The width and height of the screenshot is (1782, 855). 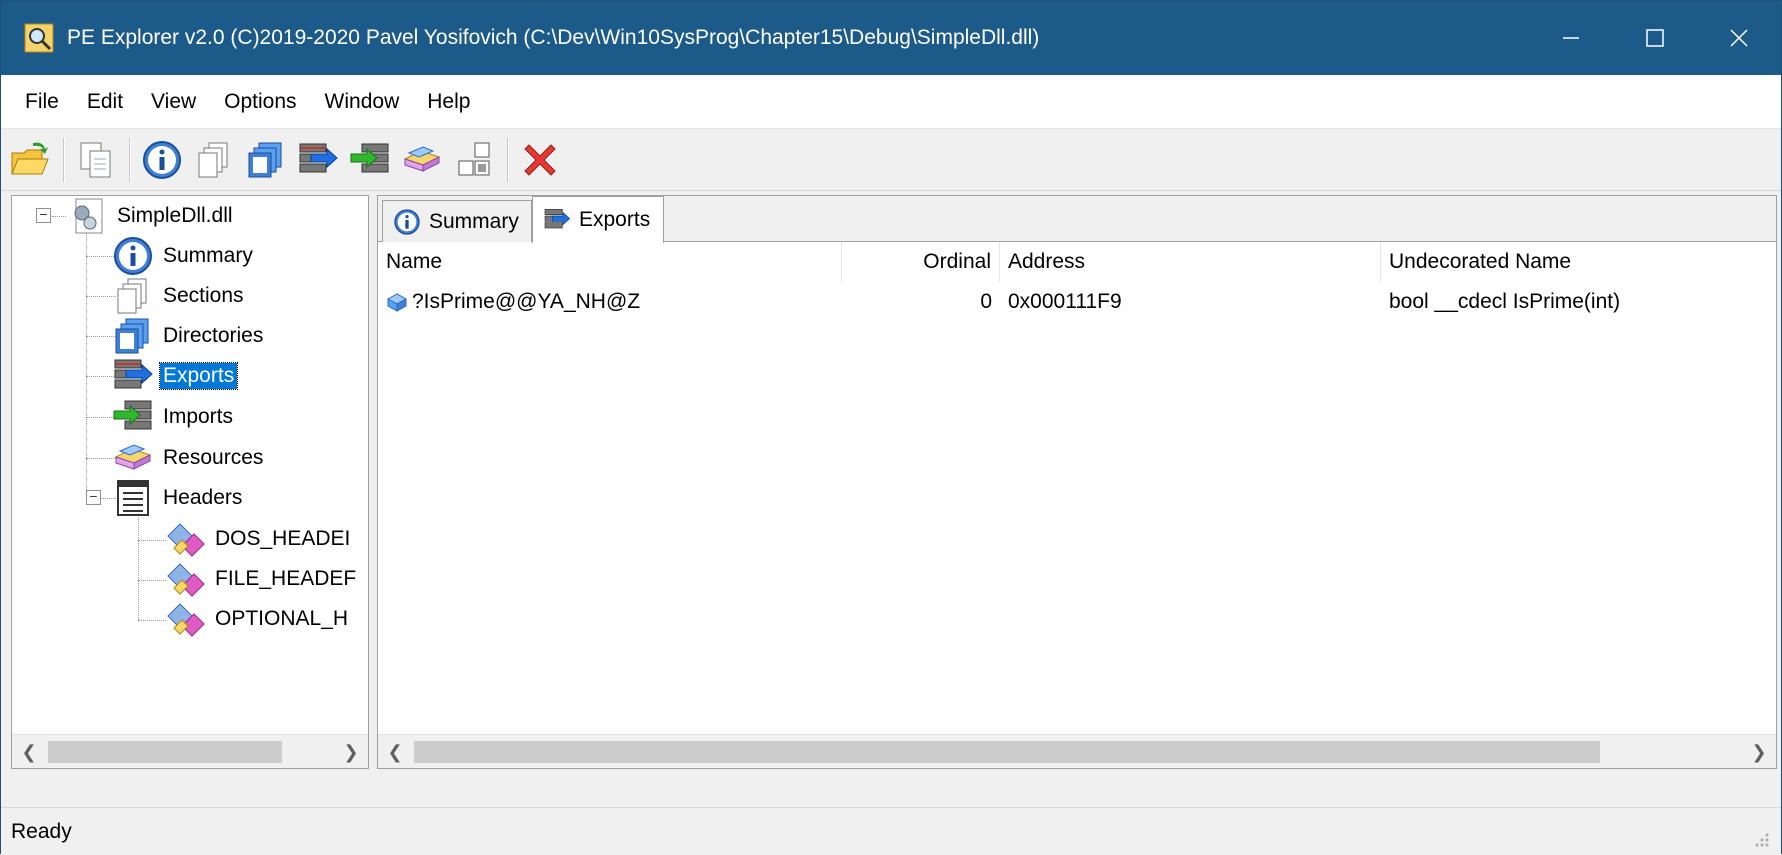 I want to click on list-horizontal-scrollbar: ❮ ❯, so click(x=1077, y=751).